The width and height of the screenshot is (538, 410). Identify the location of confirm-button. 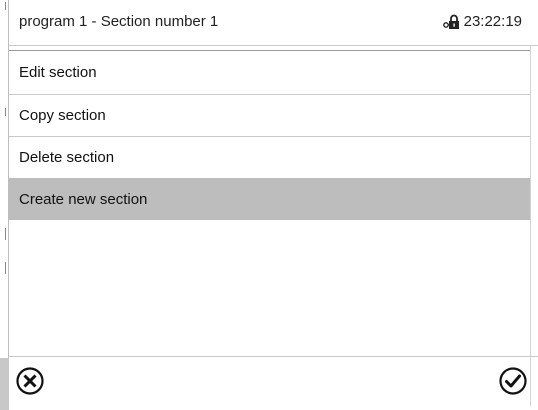
(513, 383).